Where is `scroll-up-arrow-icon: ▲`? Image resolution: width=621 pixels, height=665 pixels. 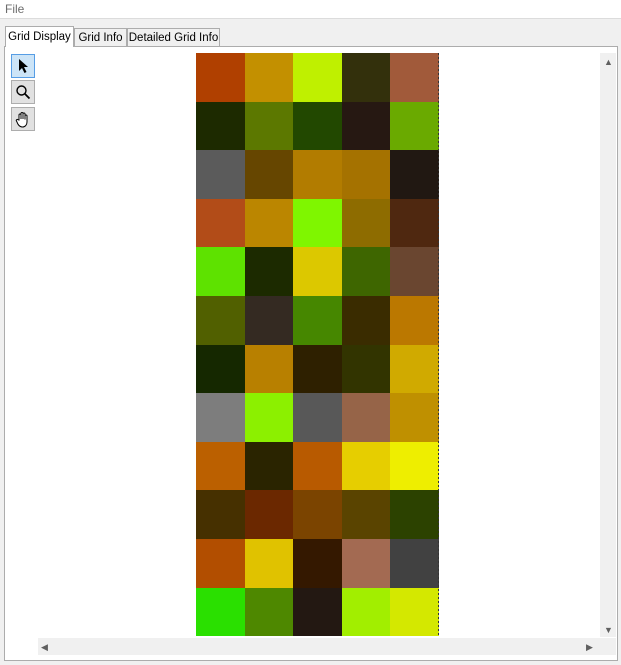 scroll-up-arrow-icon: ▲ is located at coordinates (608, 62).